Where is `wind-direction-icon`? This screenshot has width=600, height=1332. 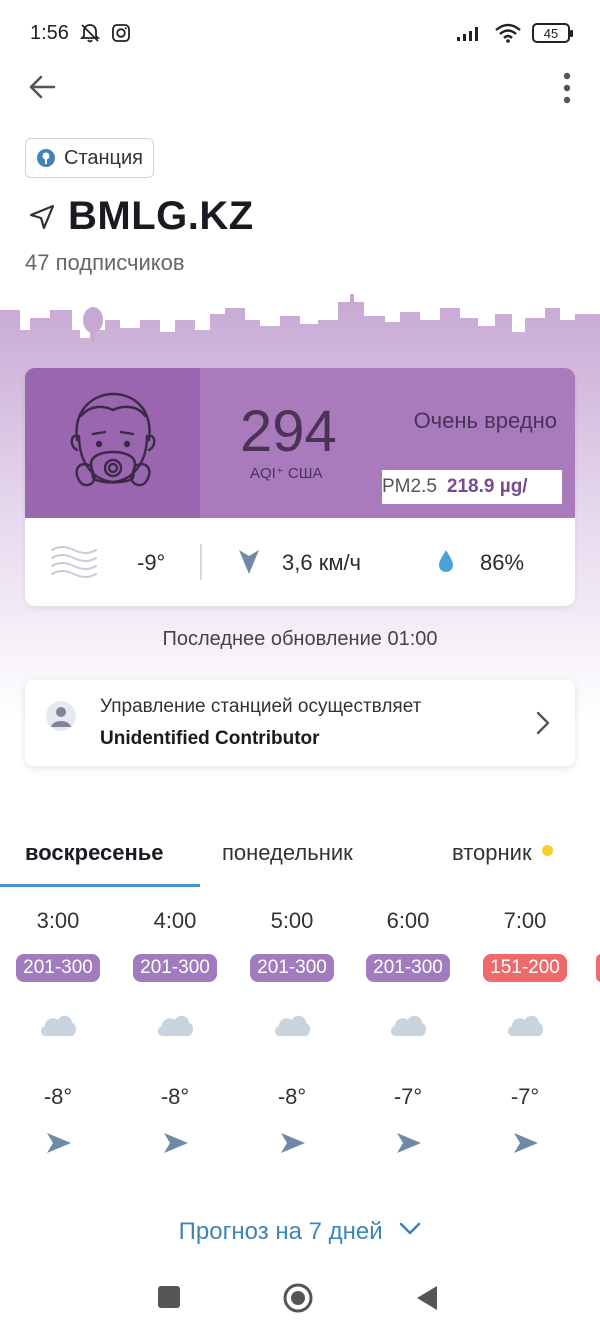 wind-direction-icon is located at coordinates (249, 562).